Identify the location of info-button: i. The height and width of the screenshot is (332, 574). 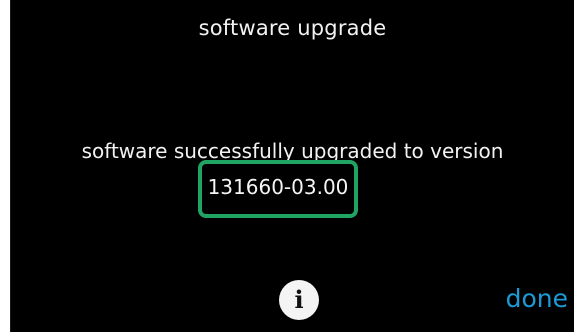
(299, 300).